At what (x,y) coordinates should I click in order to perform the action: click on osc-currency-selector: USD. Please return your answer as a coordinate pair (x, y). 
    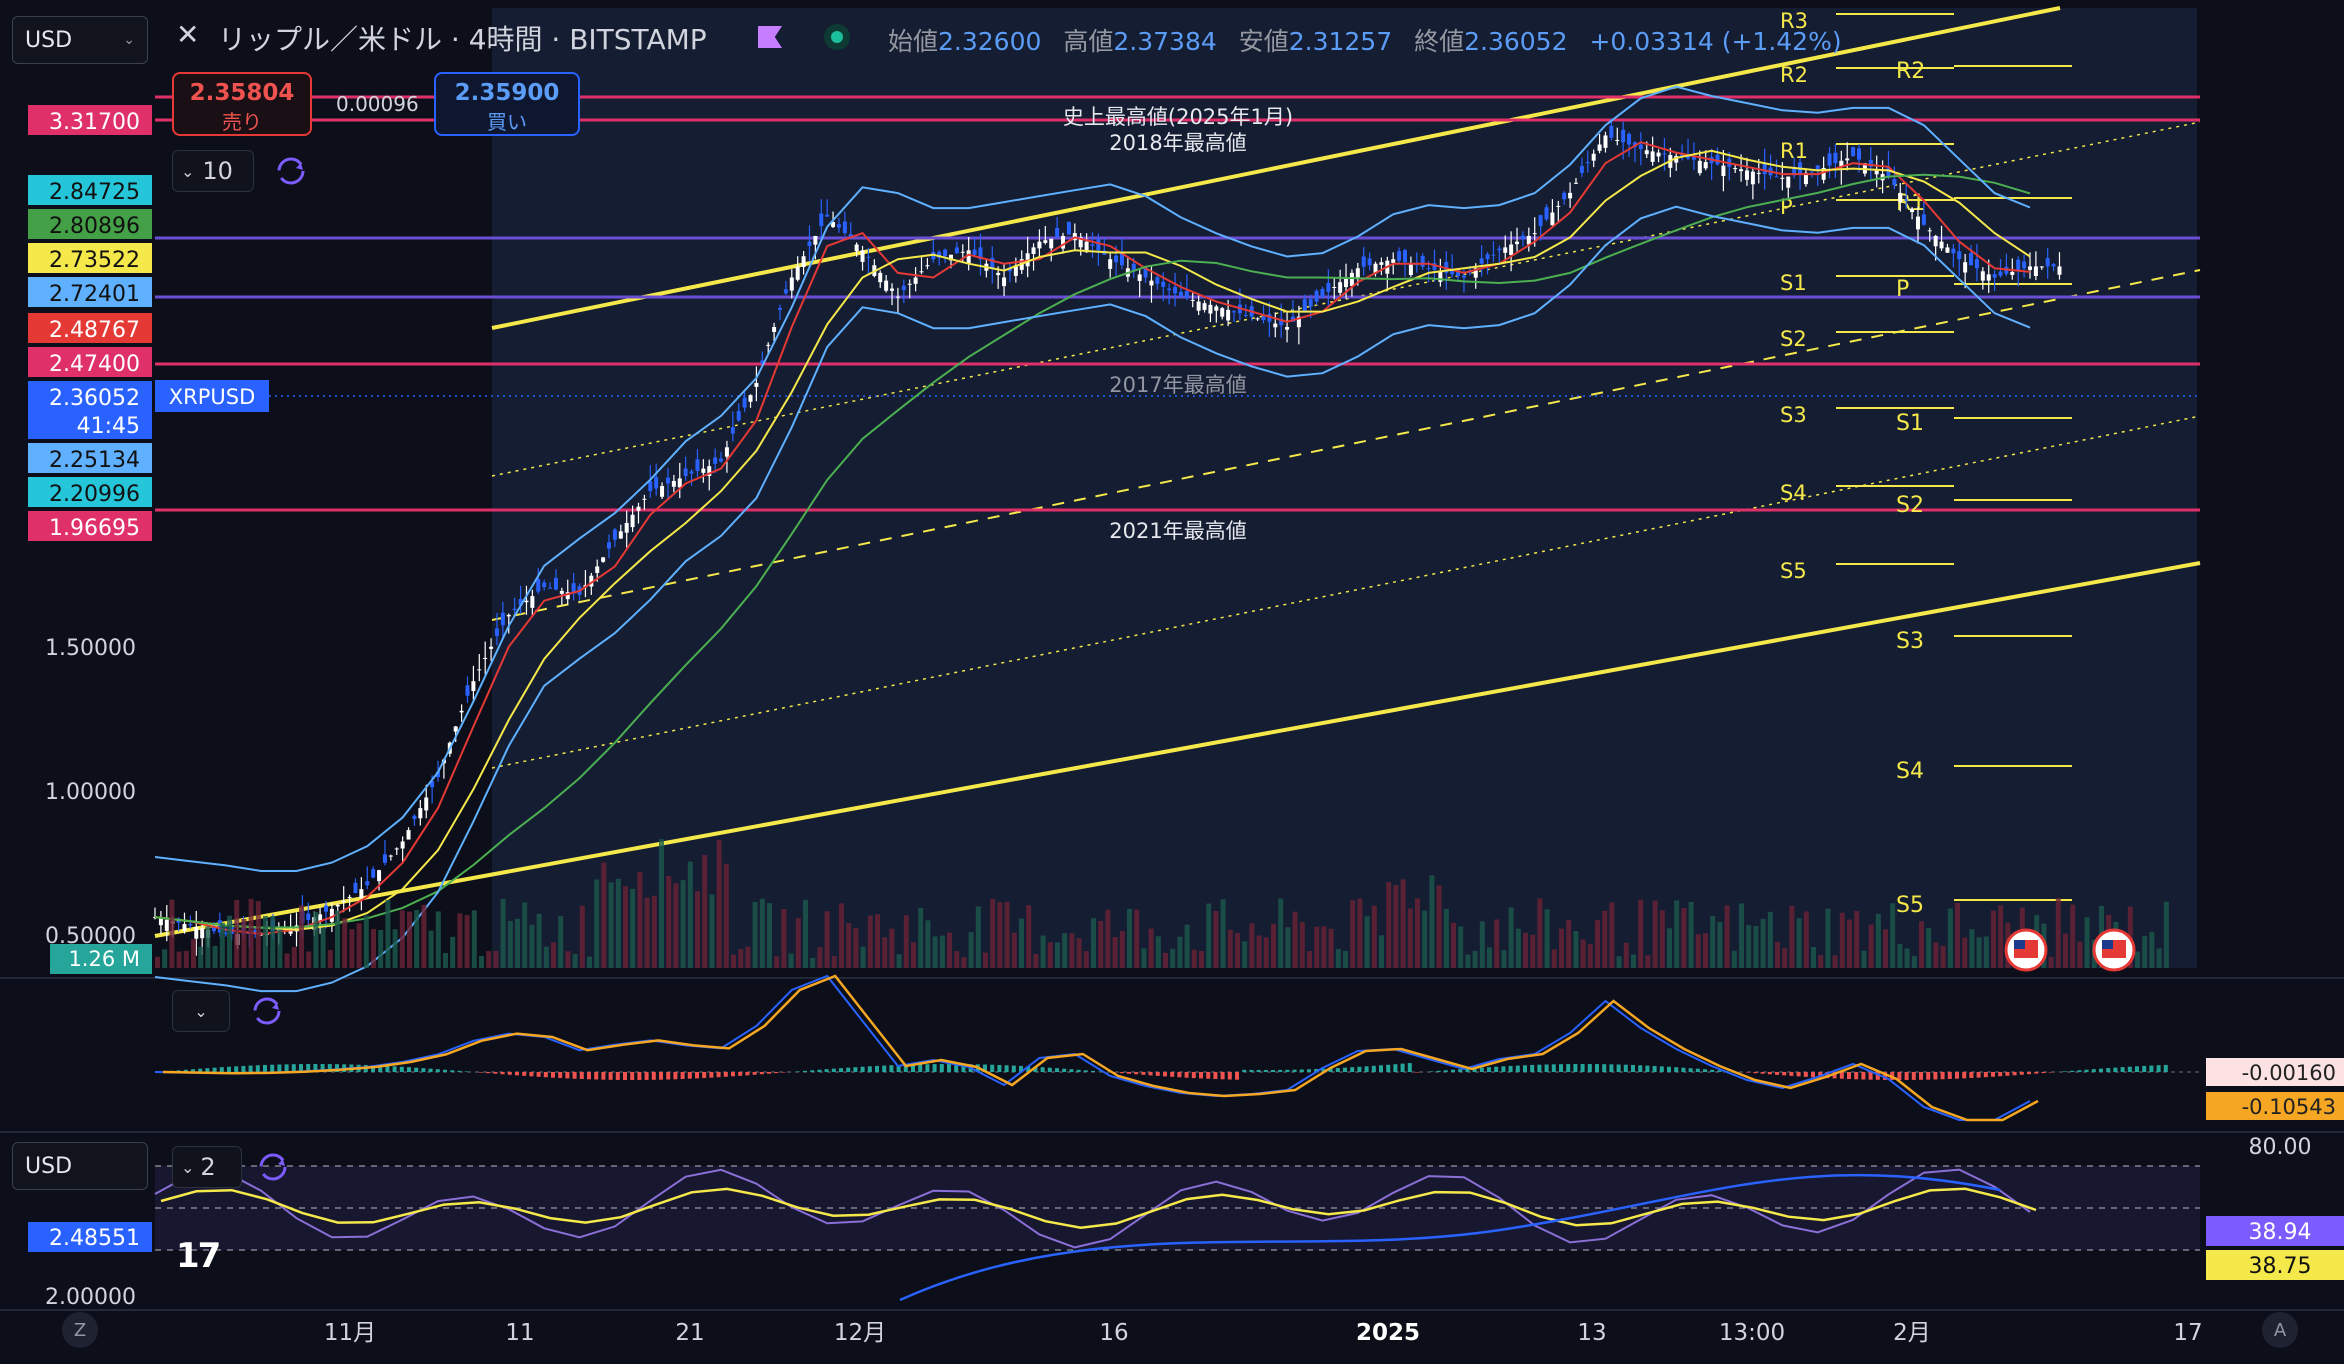
    Looking at the image, I should click on (80, 1166).